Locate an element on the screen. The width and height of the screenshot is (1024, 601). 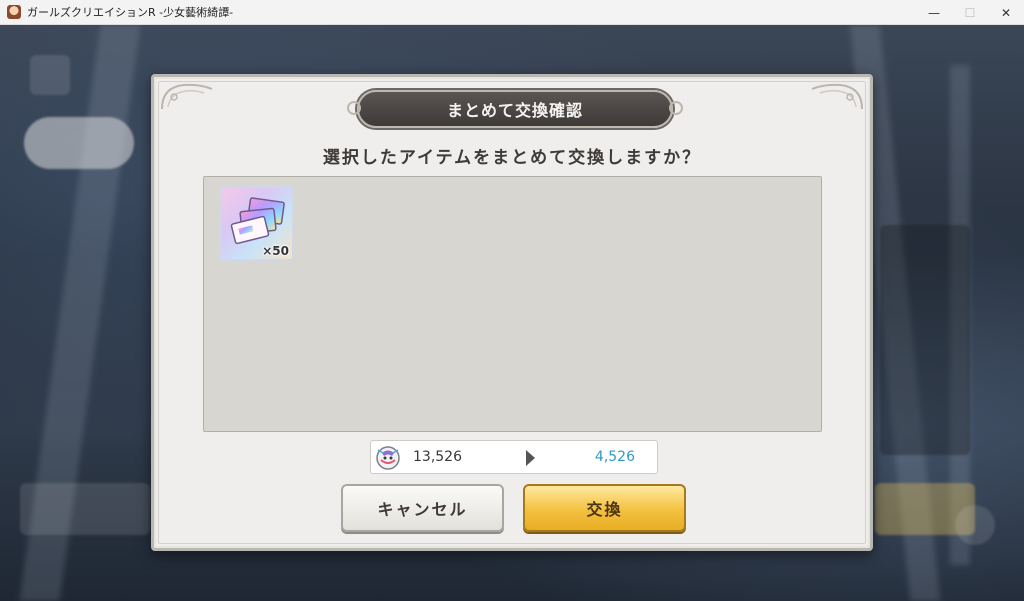
plate-ornament-left is located at coordinates (354, 108).